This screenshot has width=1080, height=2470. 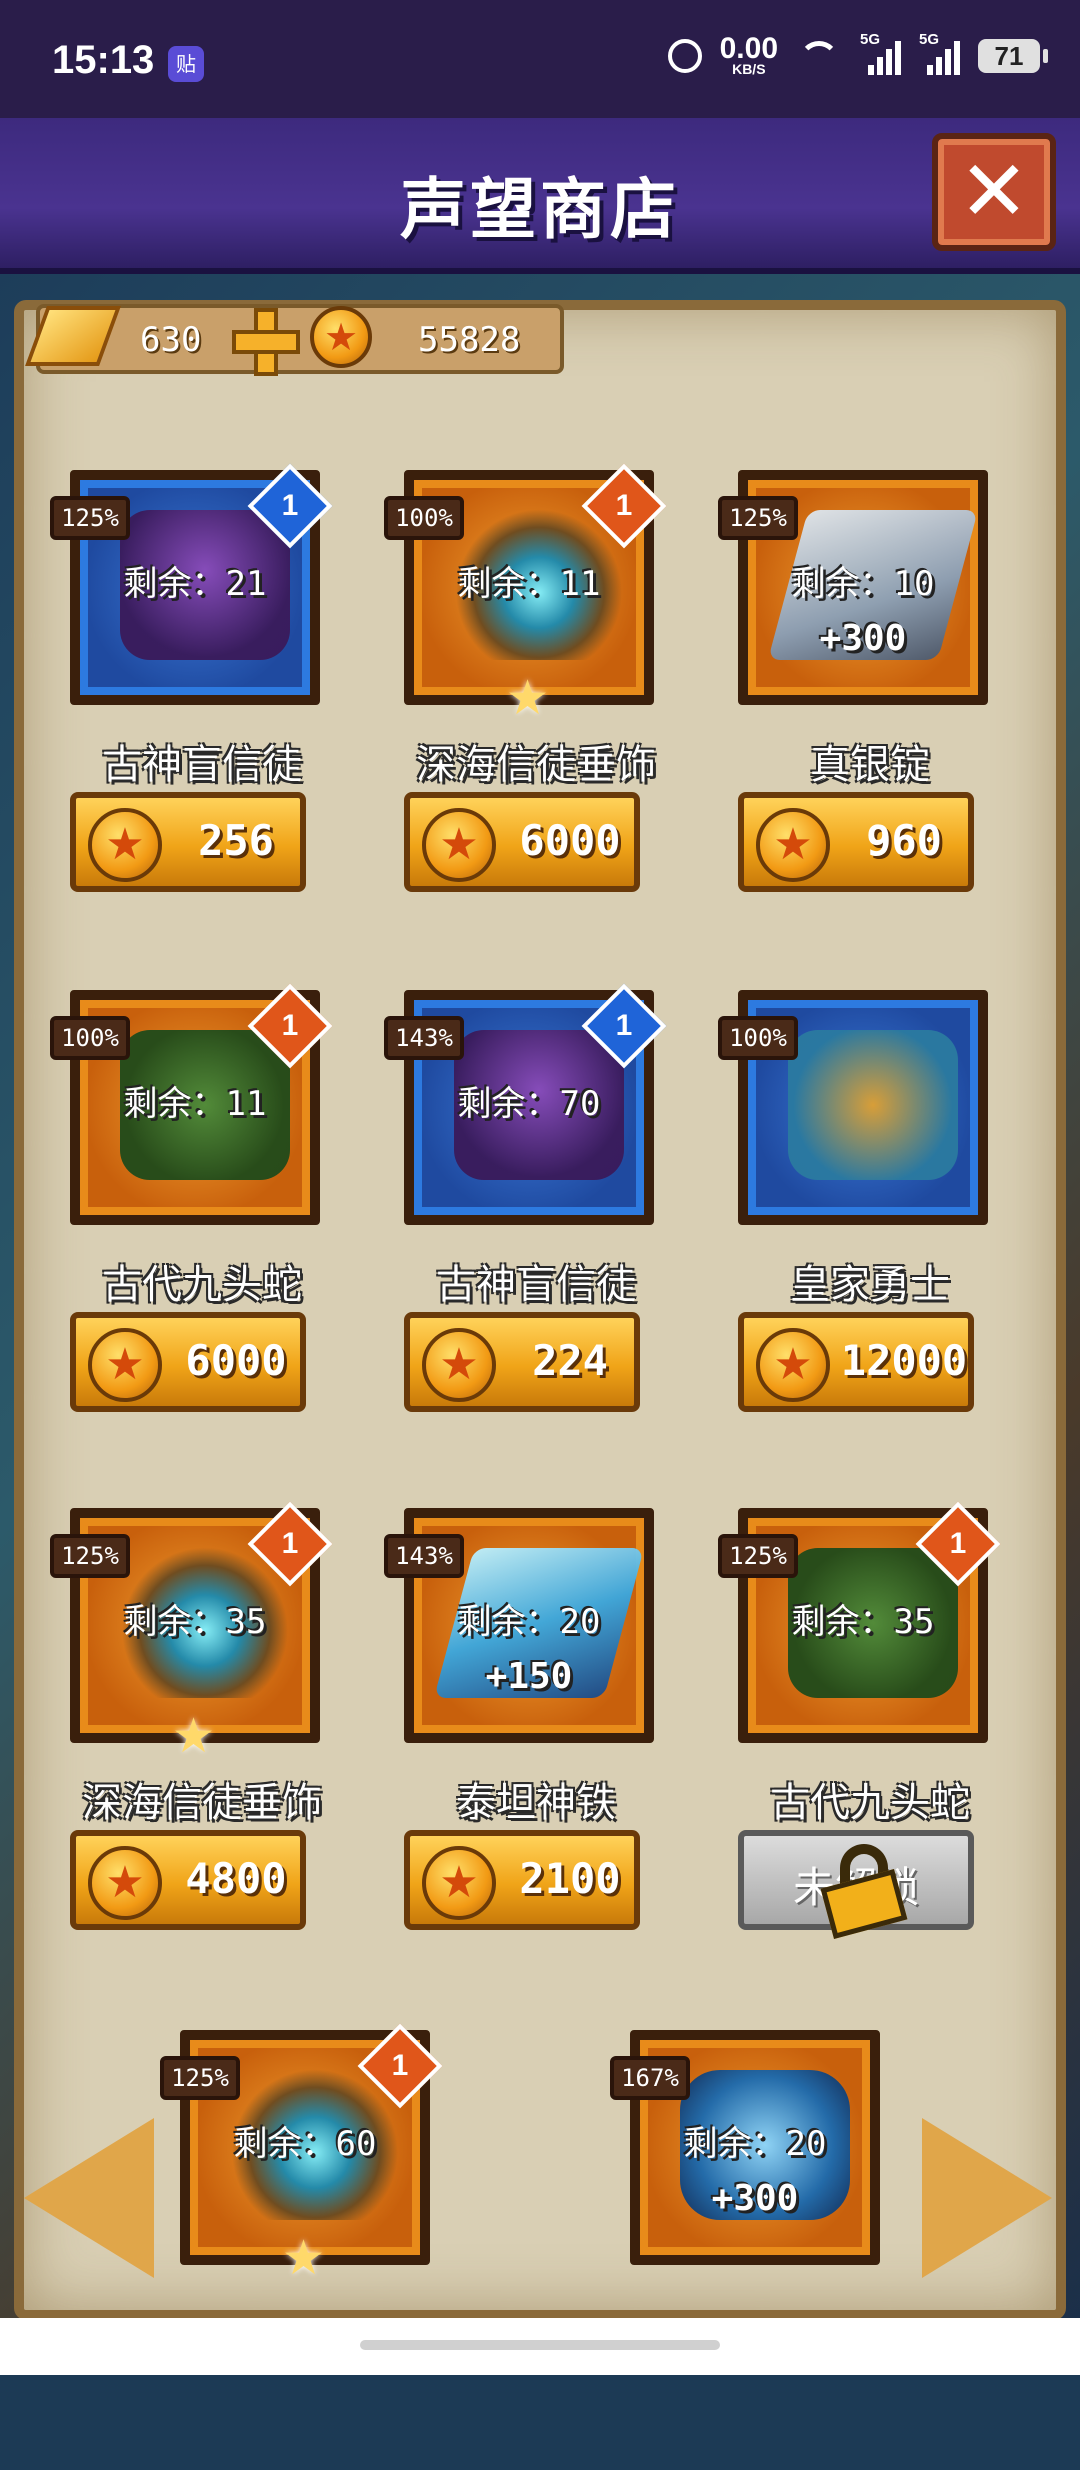 I want to click on shop-item: 100% 1 剩余：11 古代九头蛇 ★ 6000, so click(x=201, y=1206).